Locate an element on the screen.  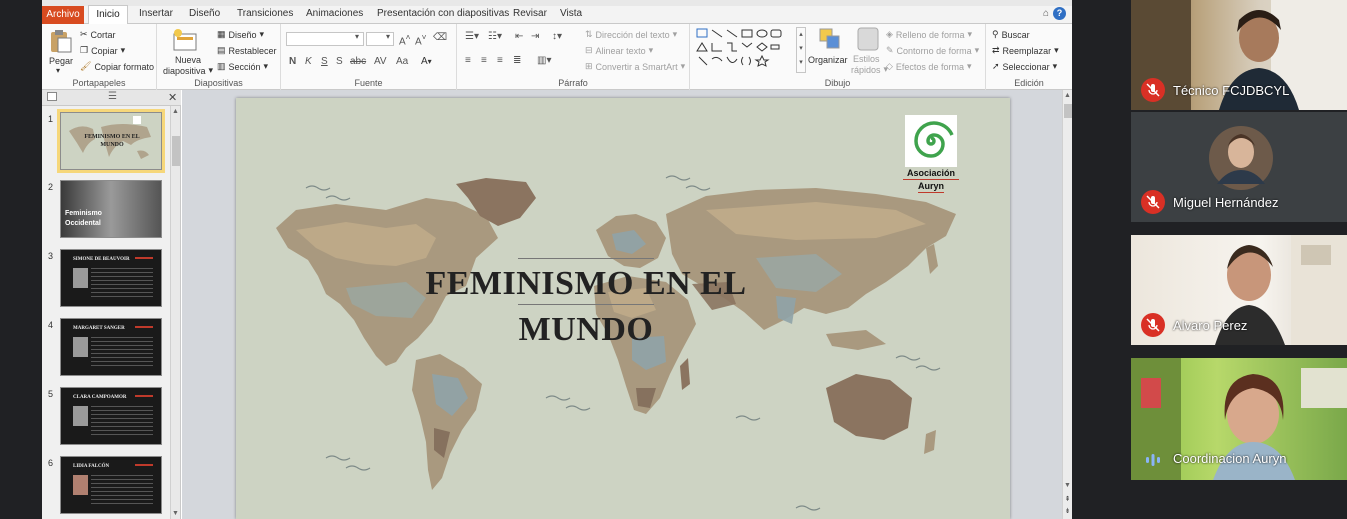
clear-format-icon: ⌫ is located at coordinates (440, 37).